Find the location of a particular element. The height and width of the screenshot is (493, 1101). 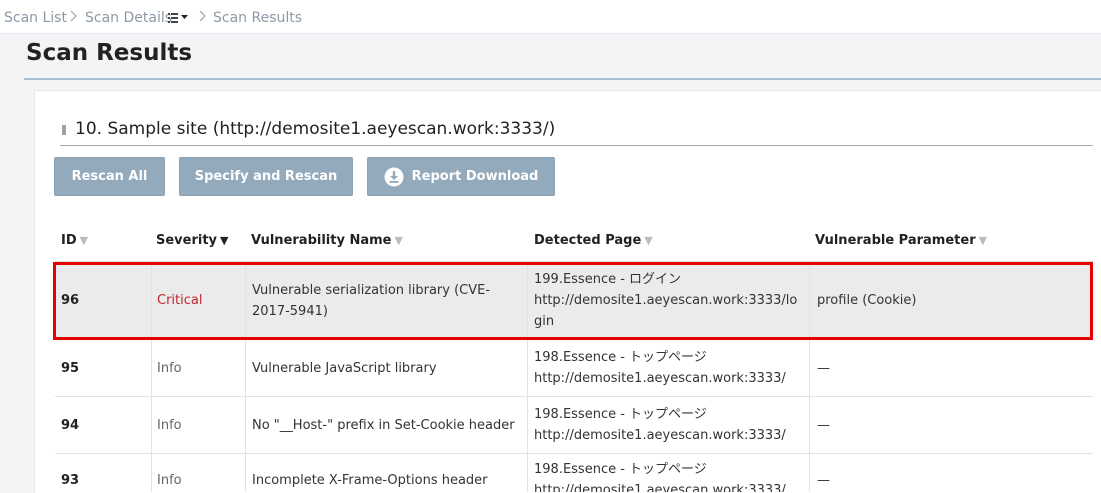

column-header-id-label: ID is located at coordinates (69, 240).